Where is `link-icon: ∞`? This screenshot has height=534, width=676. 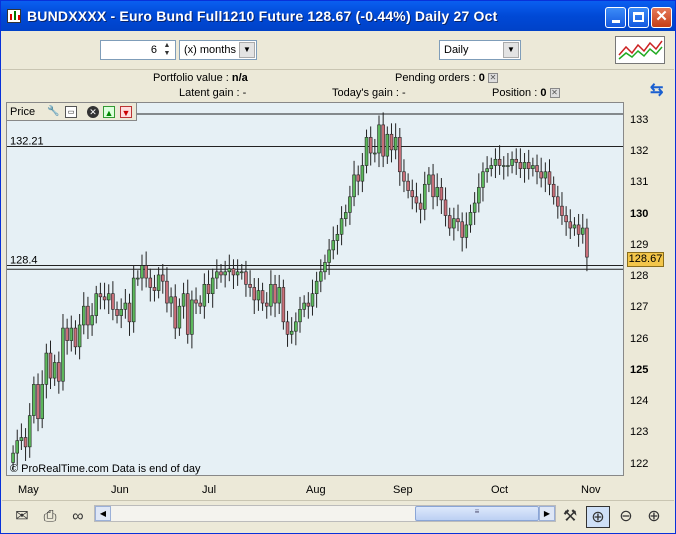
link-icon: ∞ is located at coordinates (78, 517).